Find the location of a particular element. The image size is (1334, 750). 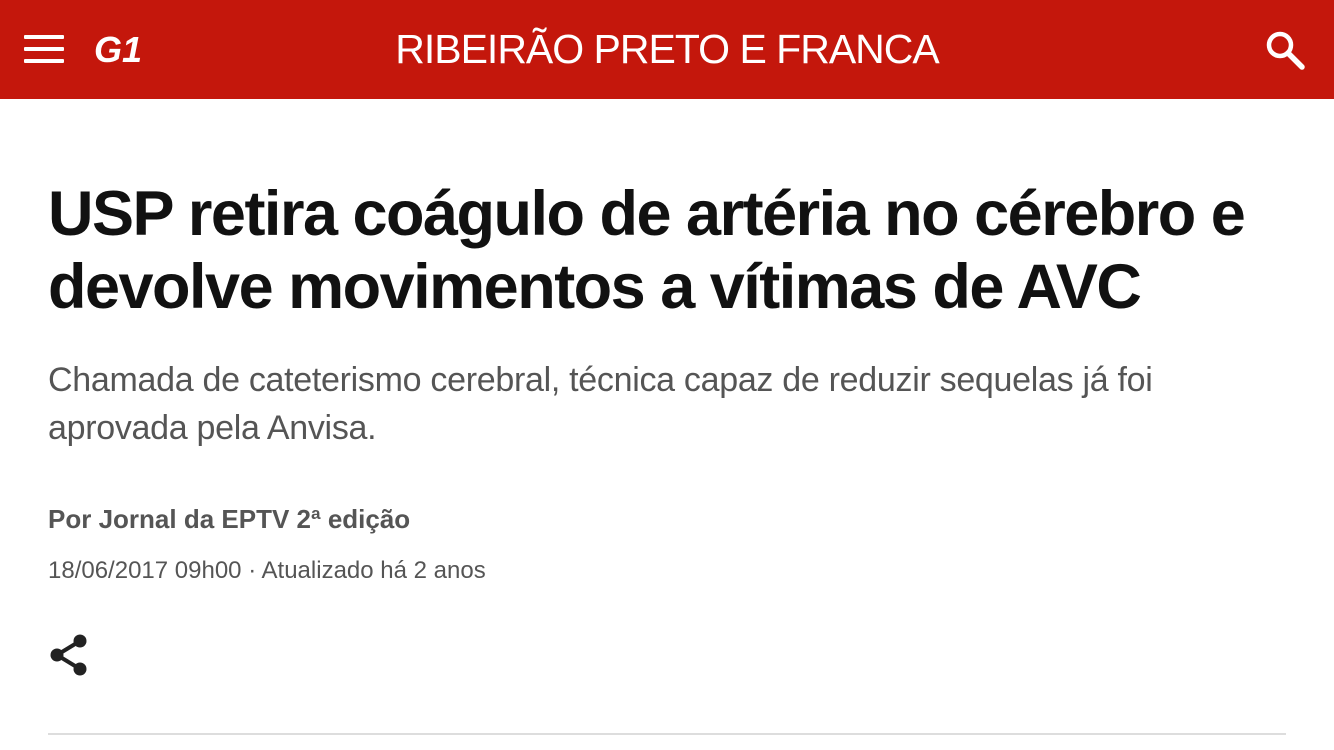

g1-logo-mark: G1 is located at coordinates (118, 49).